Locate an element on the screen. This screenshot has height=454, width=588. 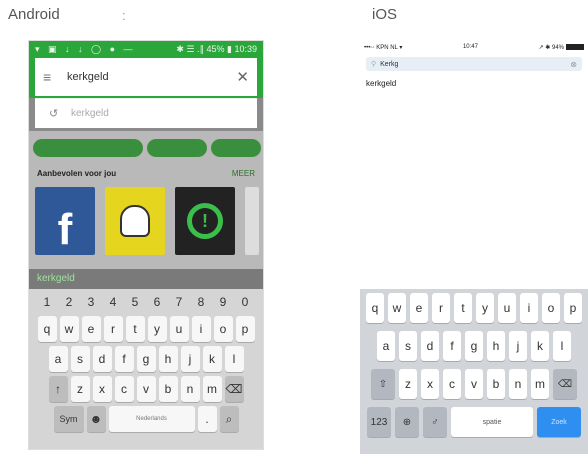
search-suggestion: ↺ kerkgeld is located at coordinates (146, 113).